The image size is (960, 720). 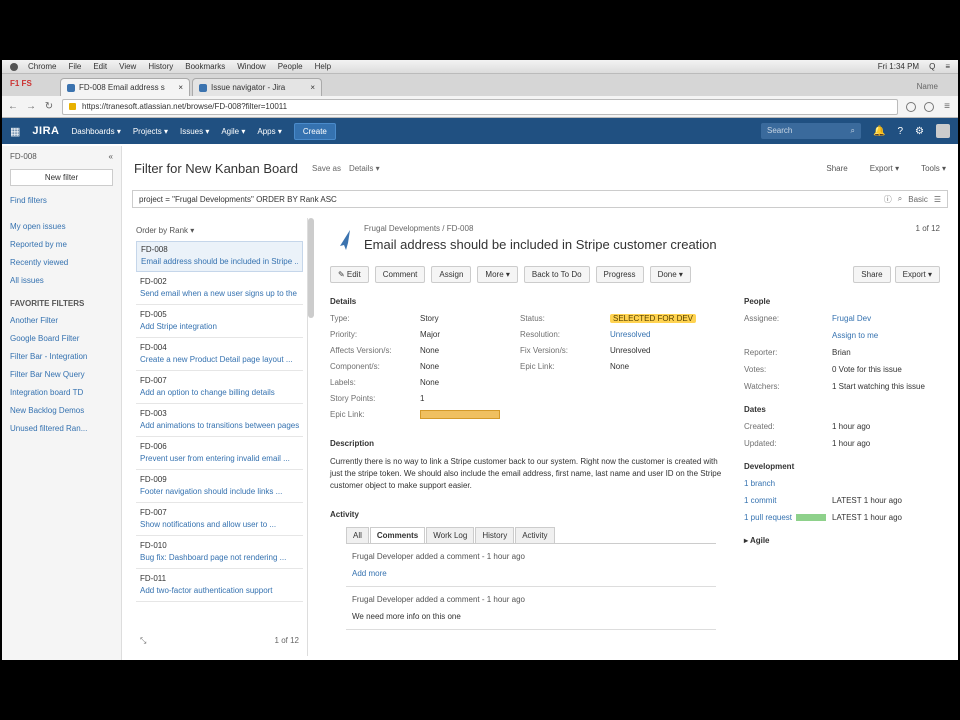 What do you see at coordinates (349, 274) in the screenshot?
I see `edit-button: ✎ Edit` at bounding box center [349, 274].